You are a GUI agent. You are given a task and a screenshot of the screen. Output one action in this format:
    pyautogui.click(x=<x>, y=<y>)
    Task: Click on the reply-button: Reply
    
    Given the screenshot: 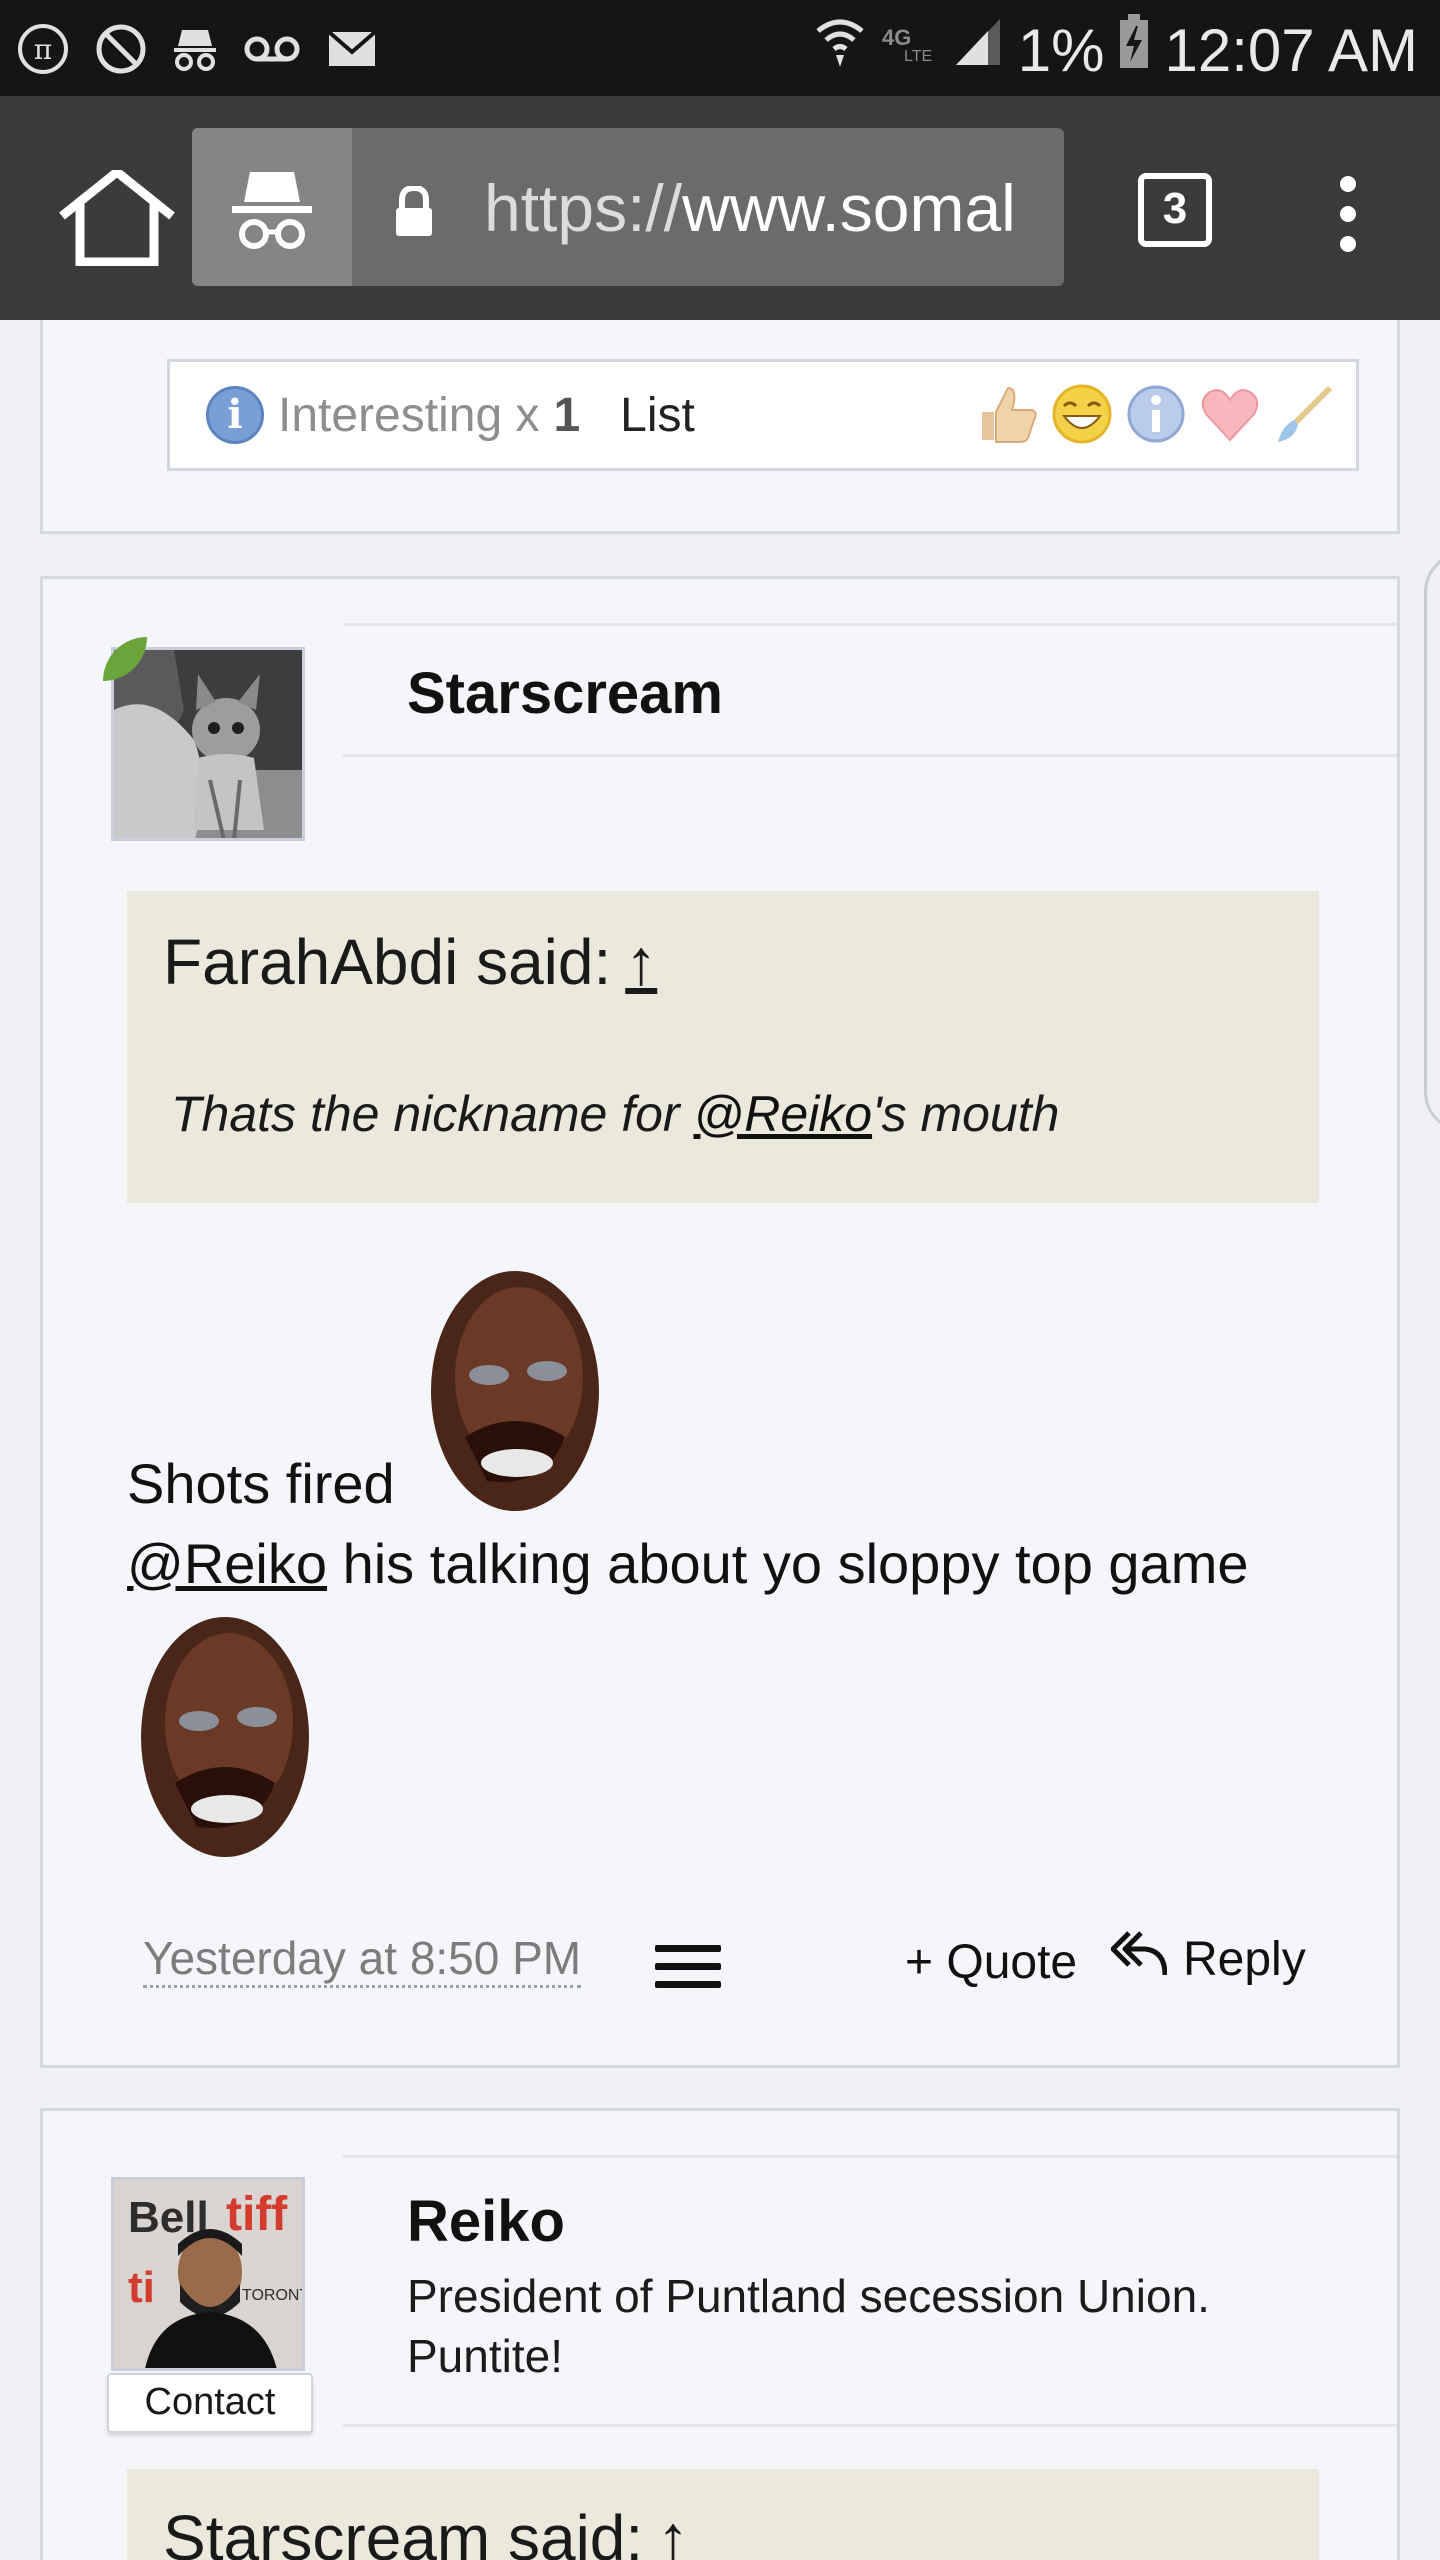 What is the action you would take?
    pyautogui.click(x=1208, y=1959)
    